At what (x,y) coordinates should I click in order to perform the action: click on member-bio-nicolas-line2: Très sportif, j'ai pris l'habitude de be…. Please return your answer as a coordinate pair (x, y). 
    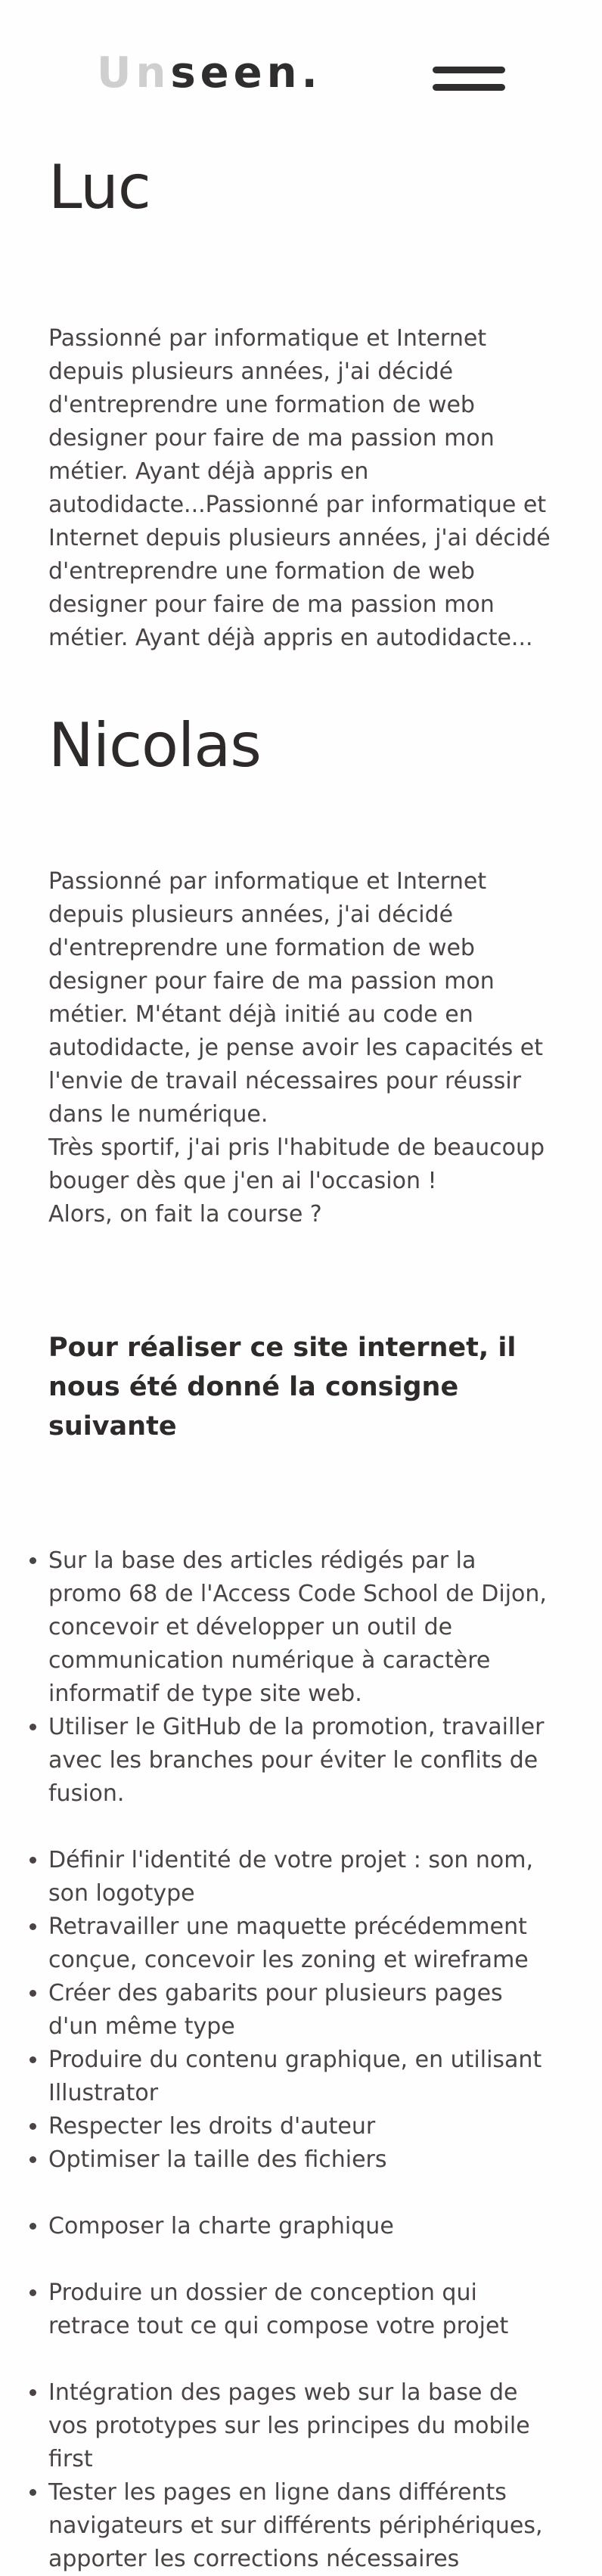
    Looking at the image, I should click on (296, 1164).